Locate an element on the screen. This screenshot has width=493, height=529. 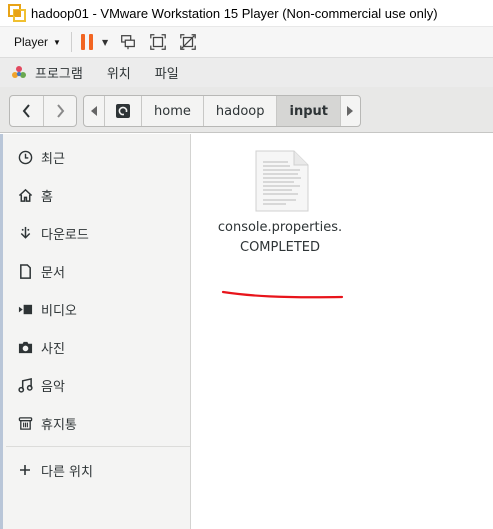
text-file-icon is located at coordinates (282, 181).